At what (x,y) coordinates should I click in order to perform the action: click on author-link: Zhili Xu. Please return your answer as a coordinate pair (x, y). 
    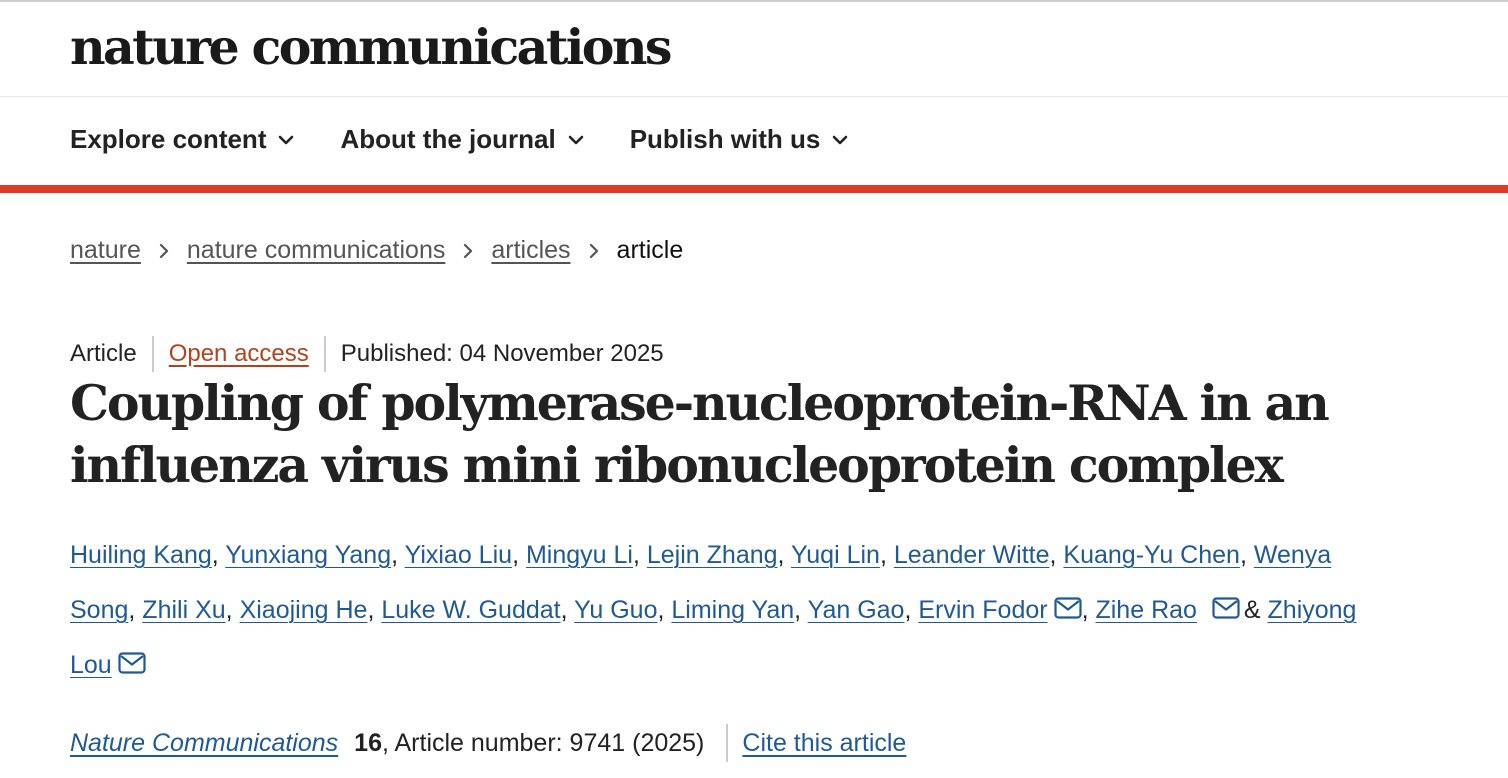
    Looking at the image, I should click on (183, 610).